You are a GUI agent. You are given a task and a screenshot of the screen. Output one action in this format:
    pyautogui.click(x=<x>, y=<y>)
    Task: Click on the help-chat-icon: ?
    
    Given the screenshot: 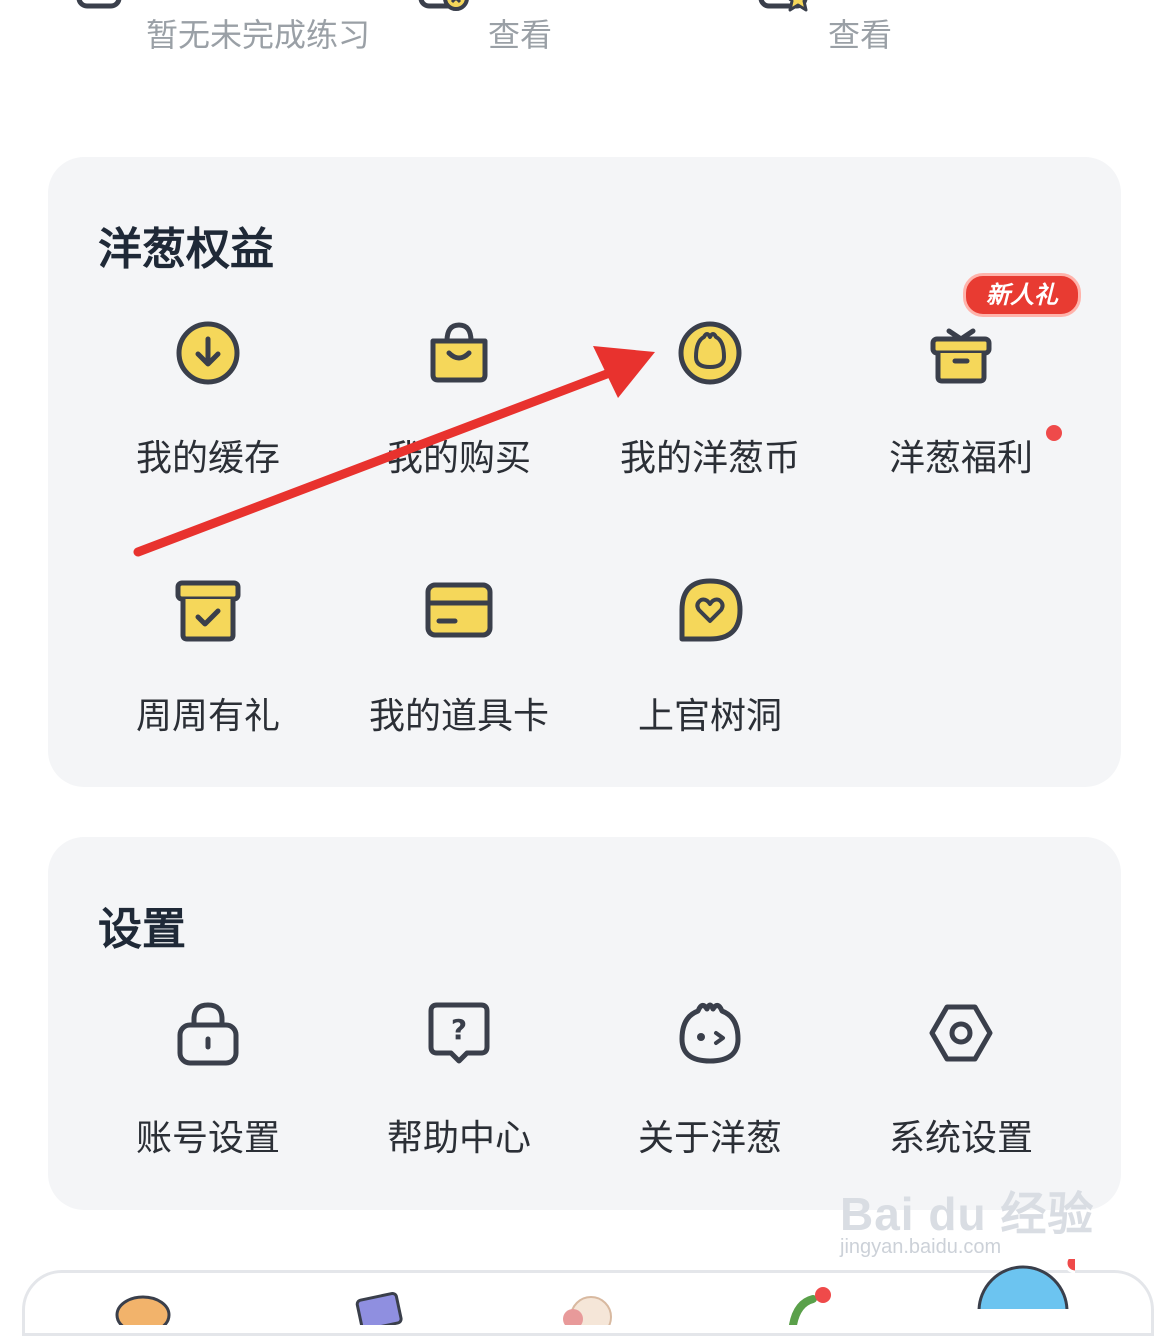 What is the action you would take?
    pyautogui.click(x=459, y=1033)
    